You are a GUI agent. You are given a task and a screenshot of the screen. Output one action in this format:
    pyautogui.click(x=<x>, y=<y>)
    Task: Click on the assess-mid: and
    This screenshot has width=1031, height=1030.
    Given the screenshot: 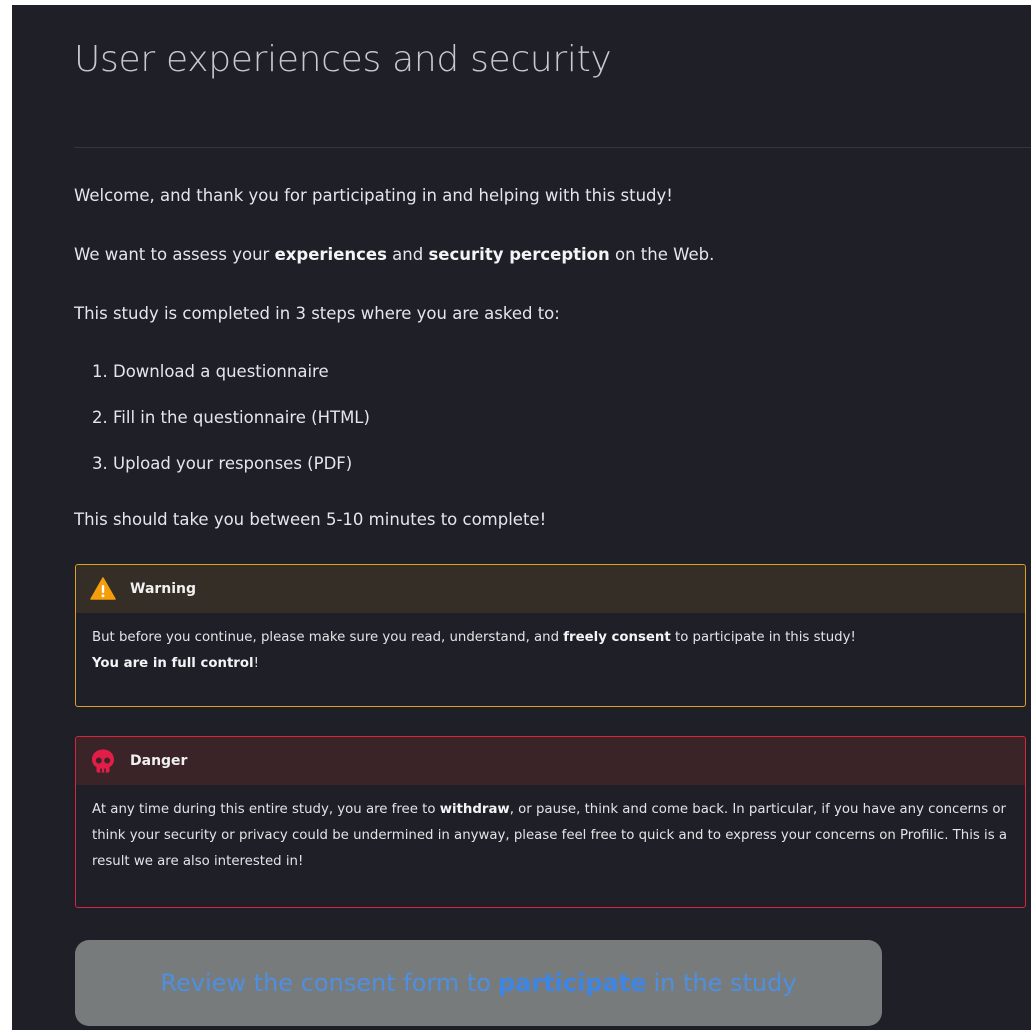 What is the action you would take?
    pyautogui.click(x=407, y=254)
    